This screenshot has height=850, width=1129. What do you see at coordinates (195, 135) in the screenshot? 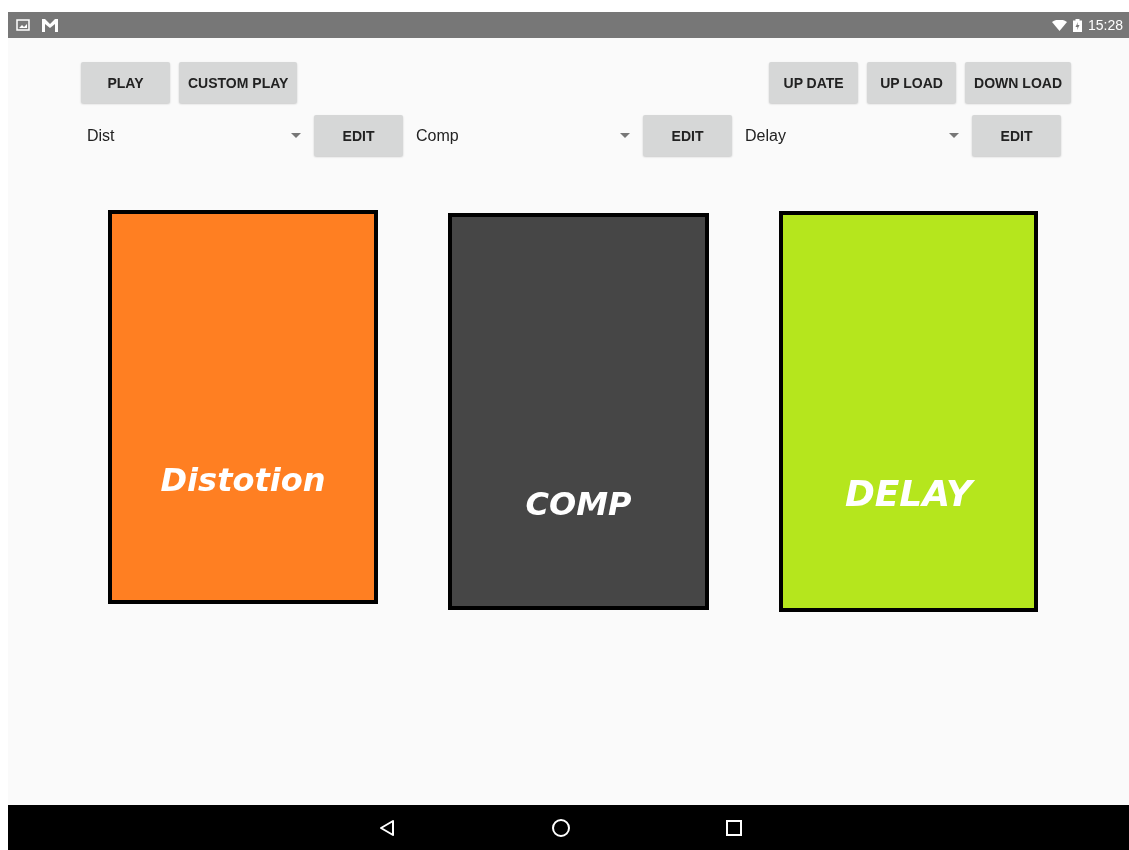
I see `effect-dropdown: Dist` at bounding box center [195, 135].